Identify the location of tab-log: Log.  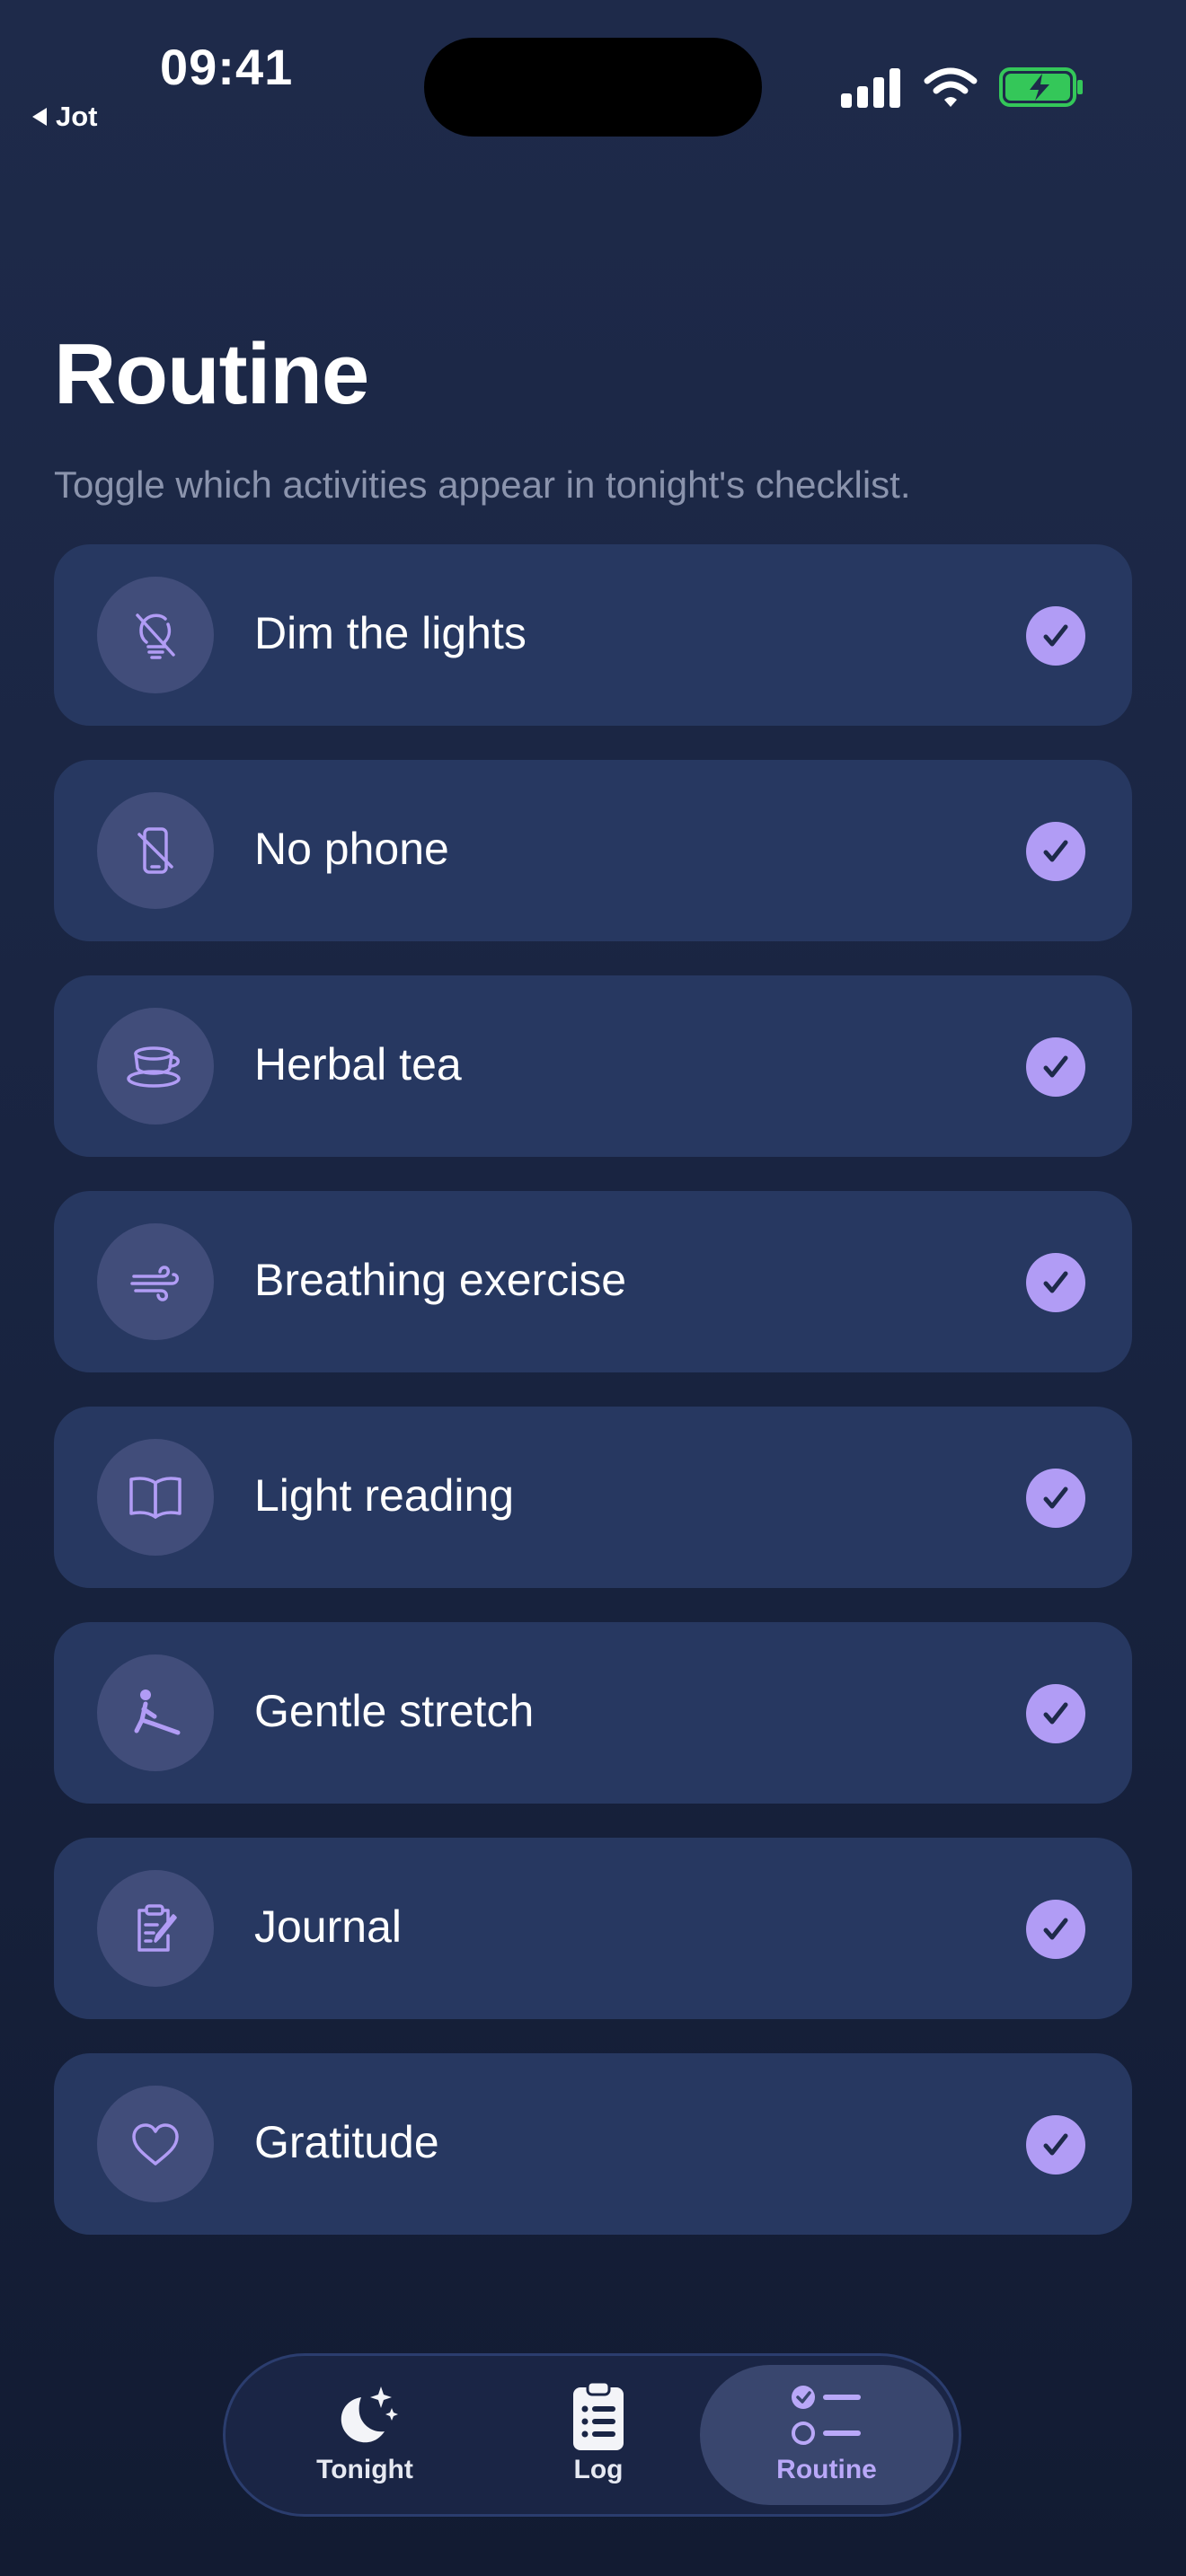
(598, 2435).